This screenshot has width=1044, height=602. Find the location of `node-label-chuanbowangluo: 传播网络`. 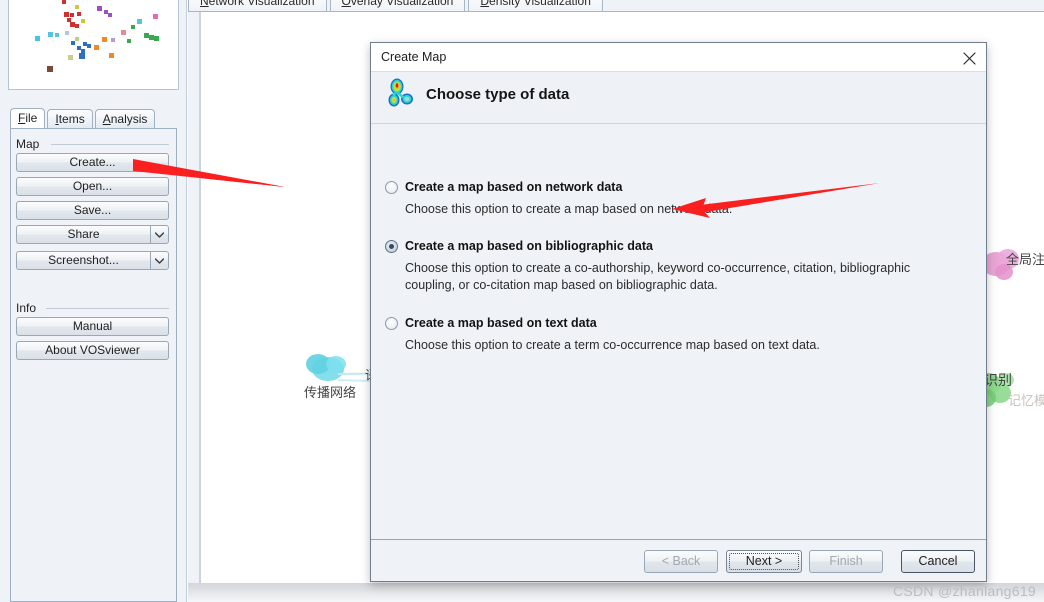

node-label-chuanbowangluo: 传播网络 is located at coordinates (330, 392).